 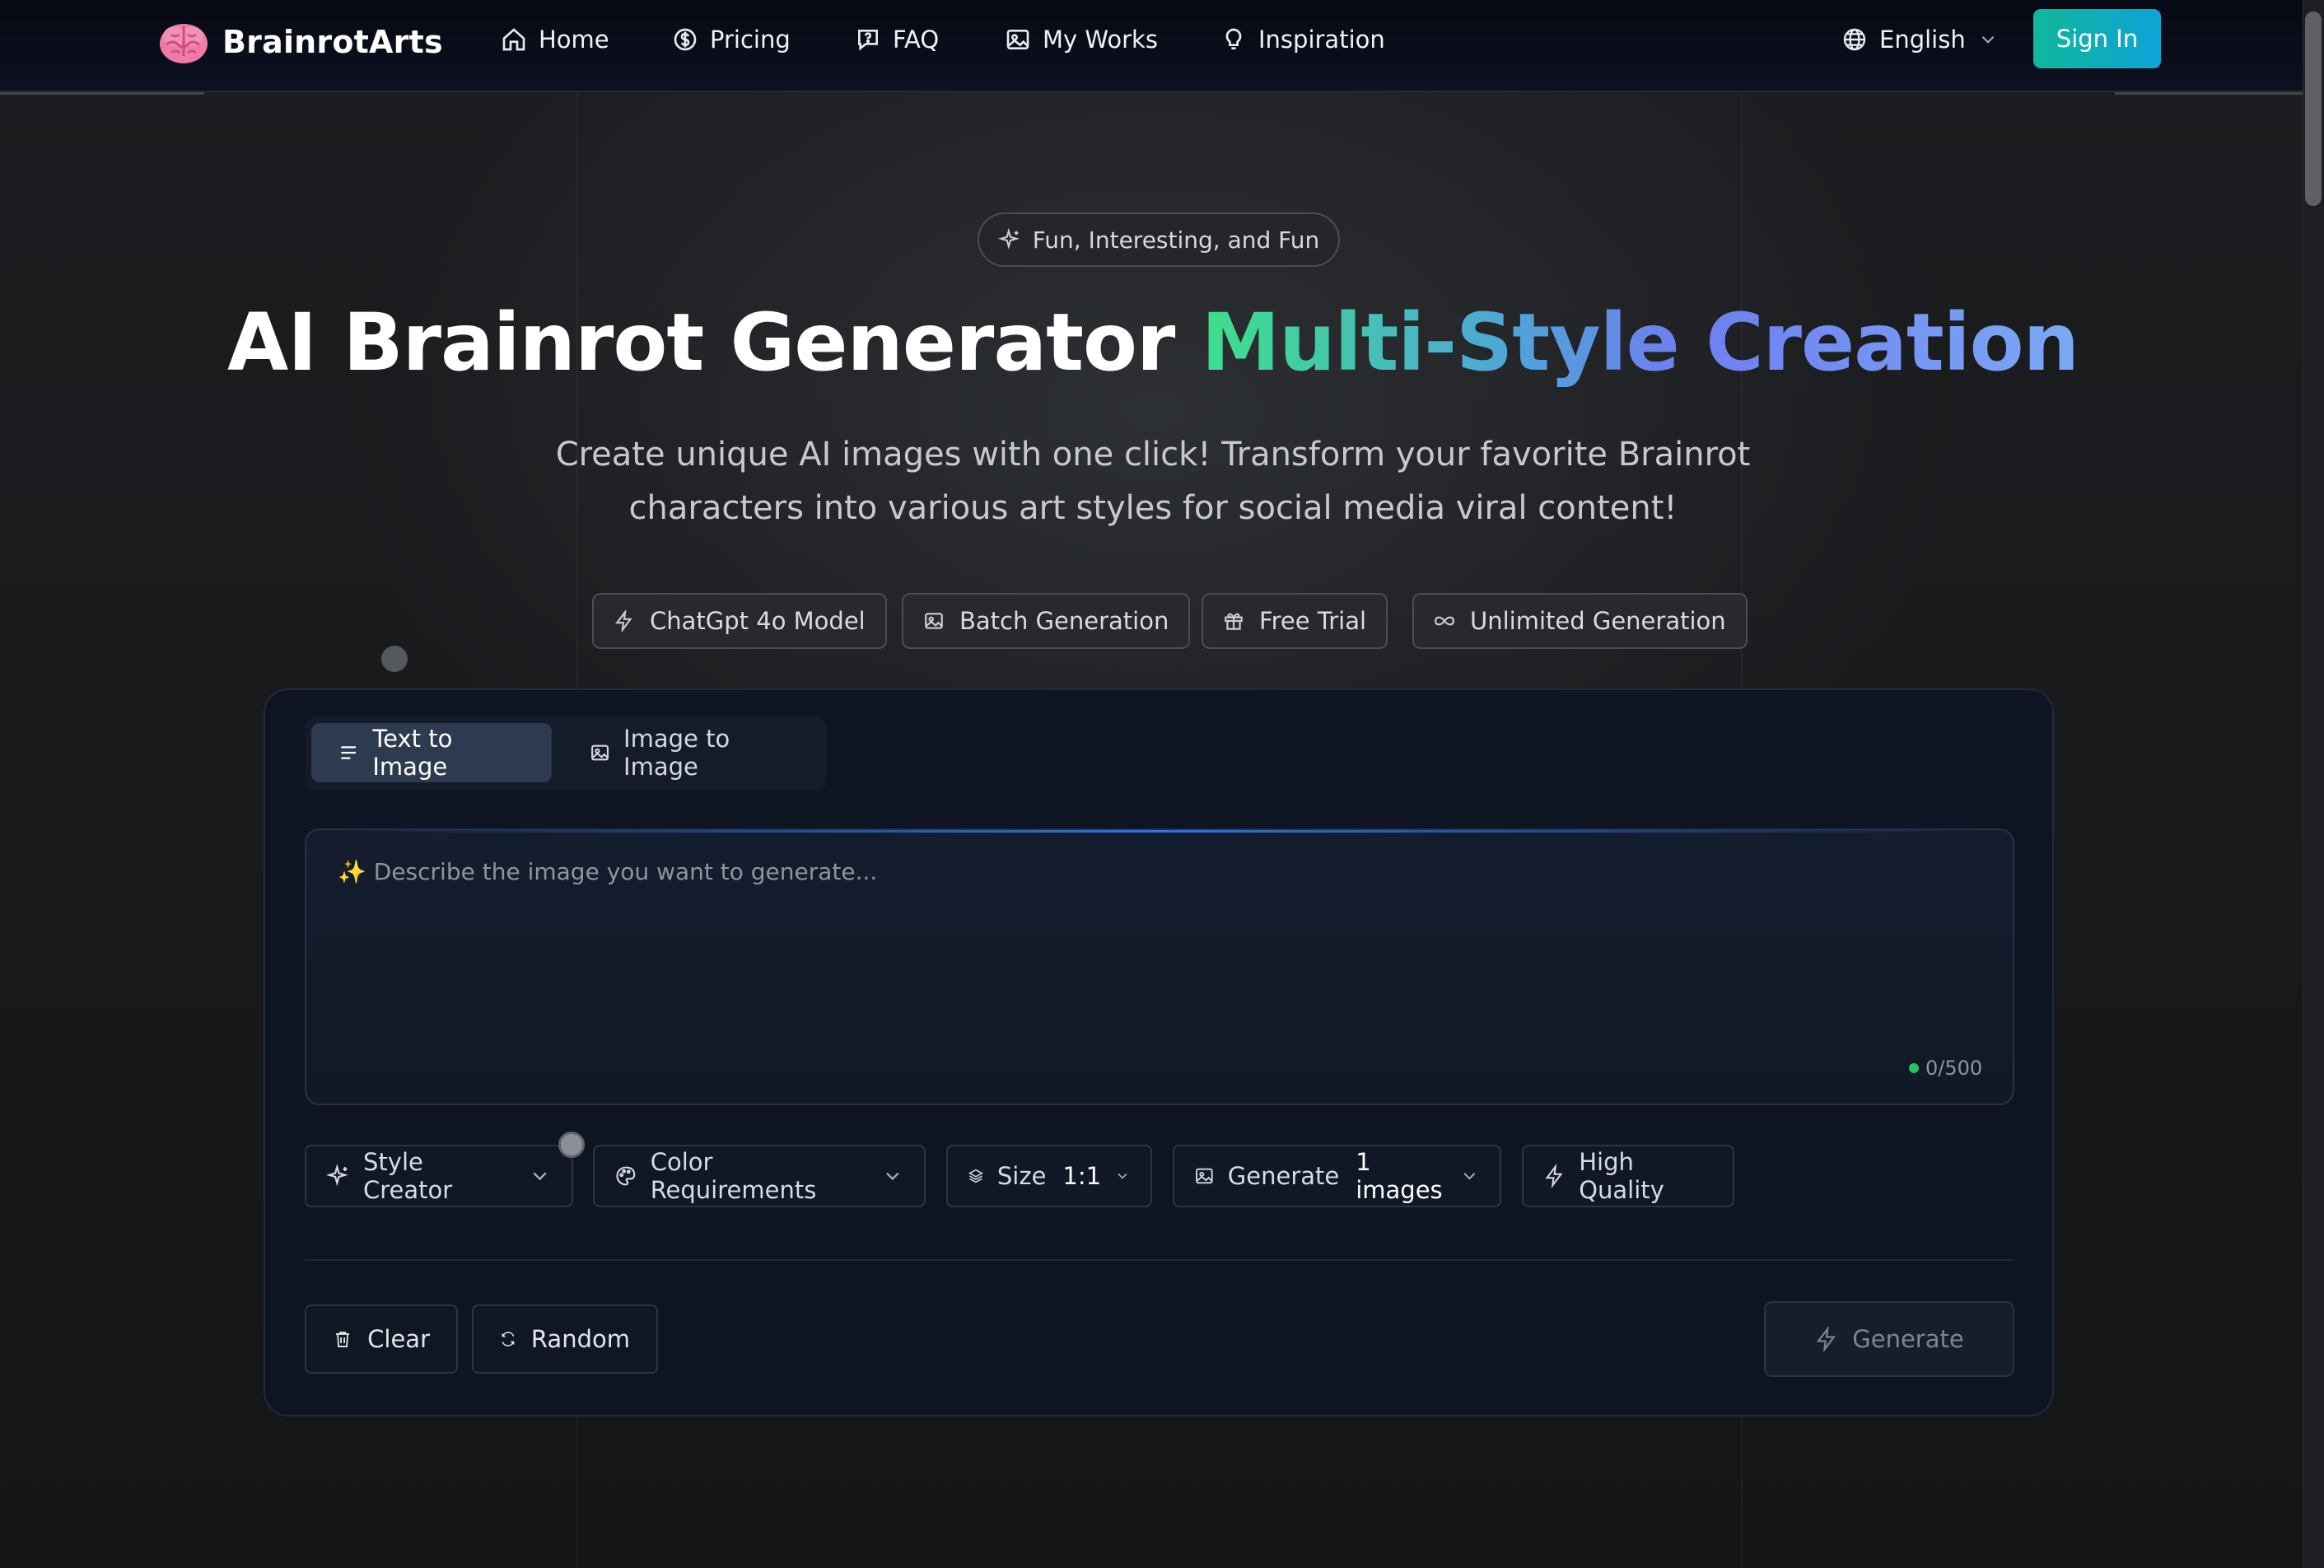 What do you see at coordinates (2313, 109) in the screenshot?
I see `scrollbar-thumb` at bounding box center [2313, 109].